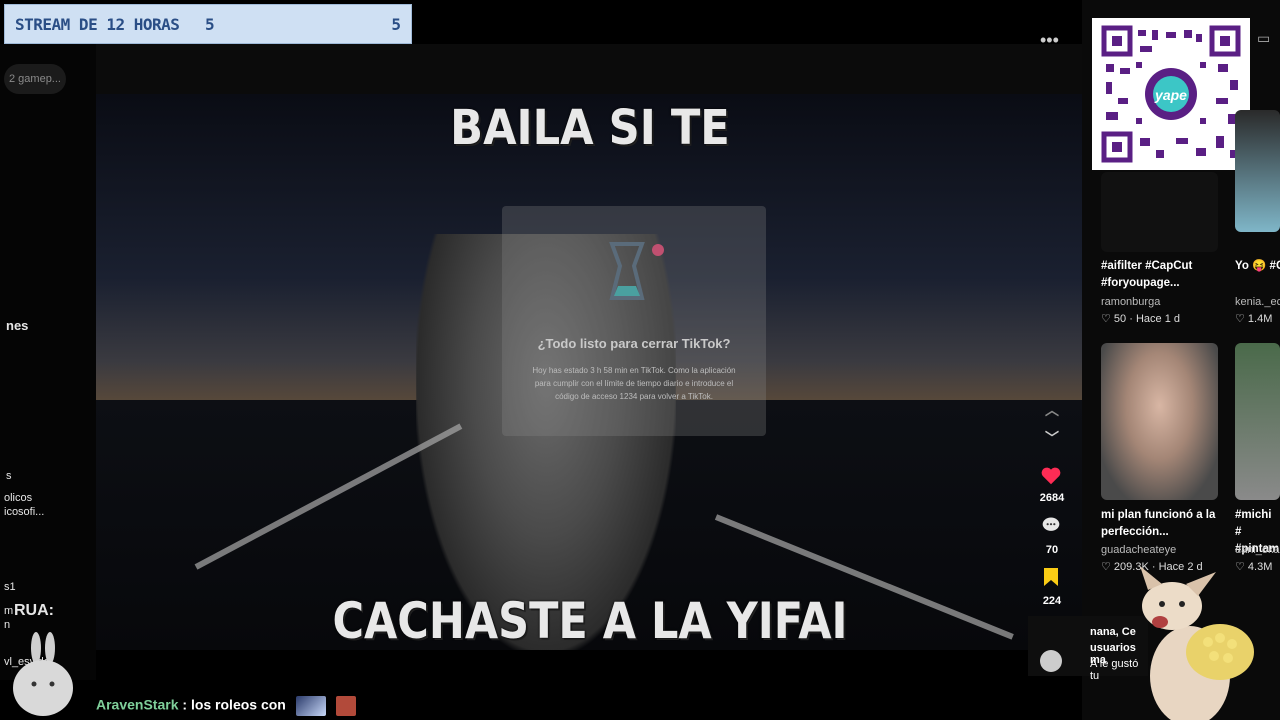  What do you see at coordinates (1052, 601) in the screenshot?
I see `save-count: 224` at bounding box center [1052, 601].